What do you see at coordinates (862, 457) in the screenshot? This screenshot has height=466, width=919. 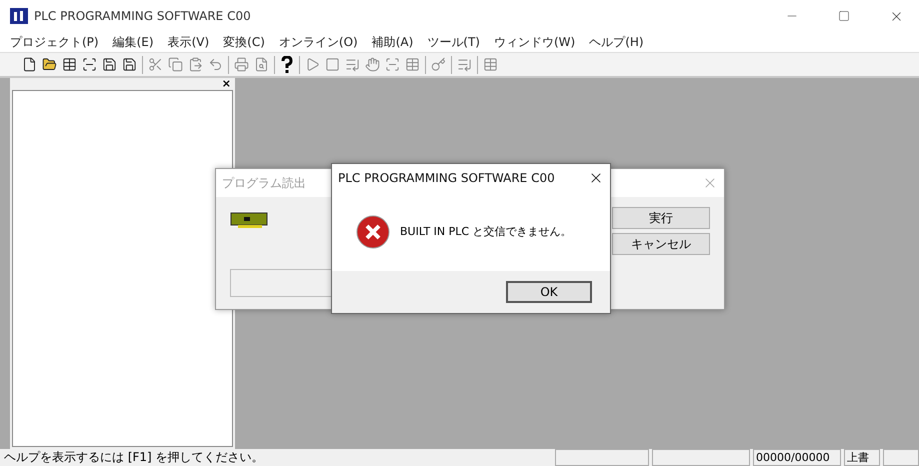 I see `status-panel: 上書` at bounding box center [862, 457].